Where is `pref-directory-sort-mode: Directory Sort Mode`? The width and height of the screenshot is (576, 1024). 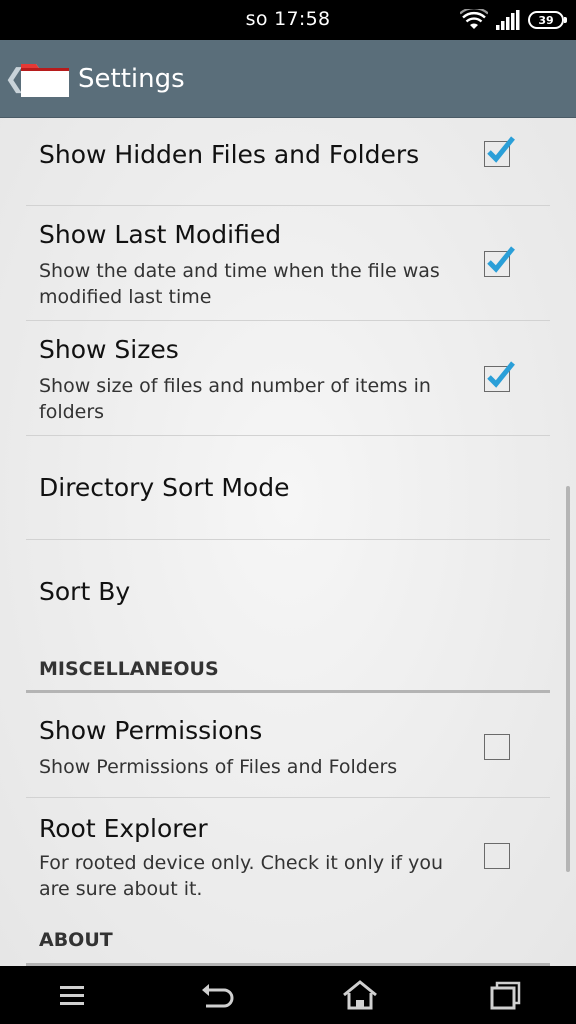
pref-directory-sort-mode: Directory Sort Mode is located at coordinates (288, 488).